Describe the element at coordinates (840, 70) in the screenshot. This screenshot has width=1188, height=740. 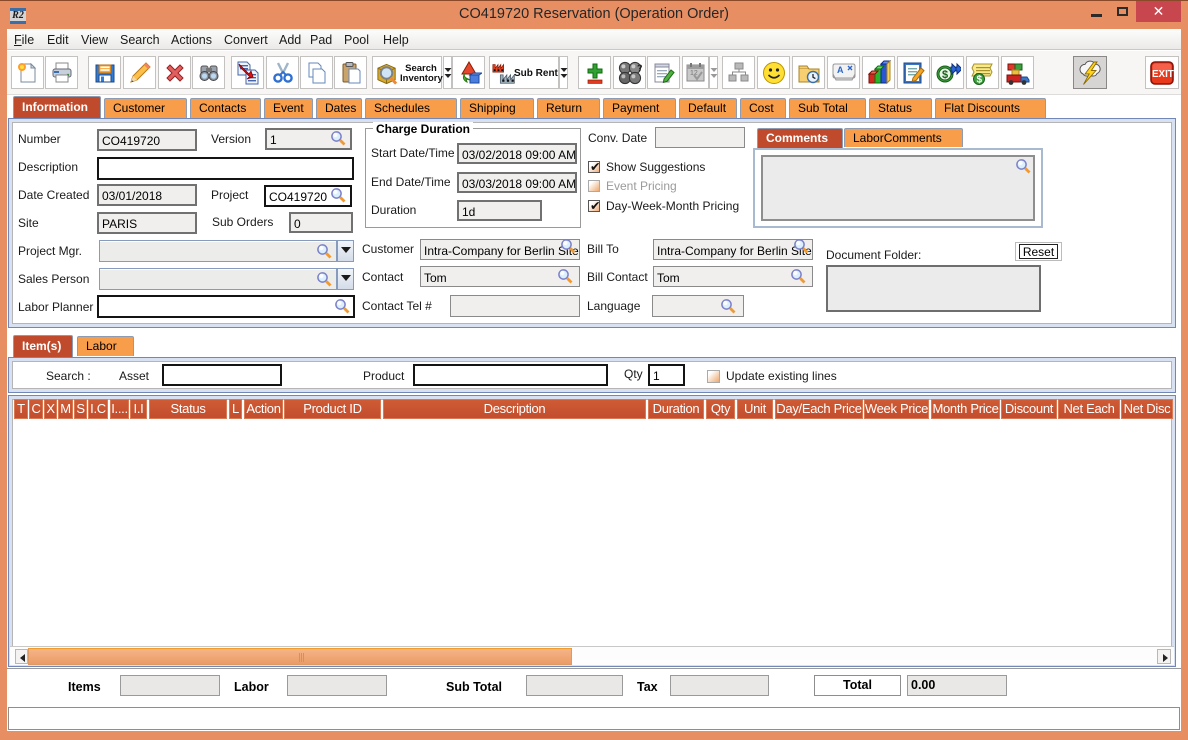
I see `svg-text: A` at that location.